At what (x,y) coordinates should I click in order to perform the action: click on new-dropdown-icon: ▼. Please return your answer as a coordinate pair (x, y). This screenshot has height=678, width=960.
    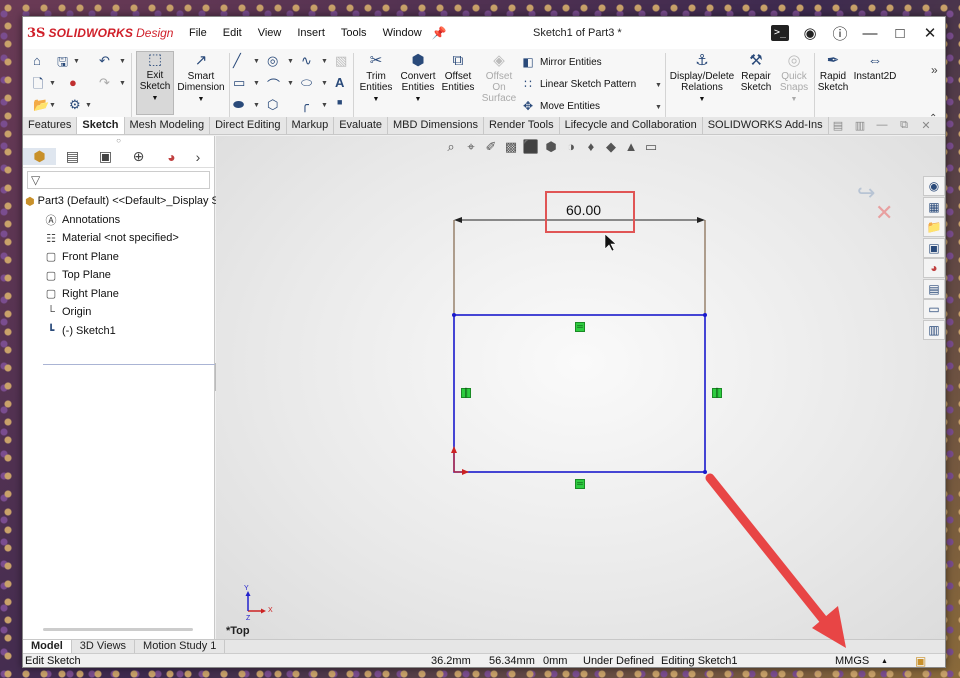
    Looking at the image, I should click on (52, 83).